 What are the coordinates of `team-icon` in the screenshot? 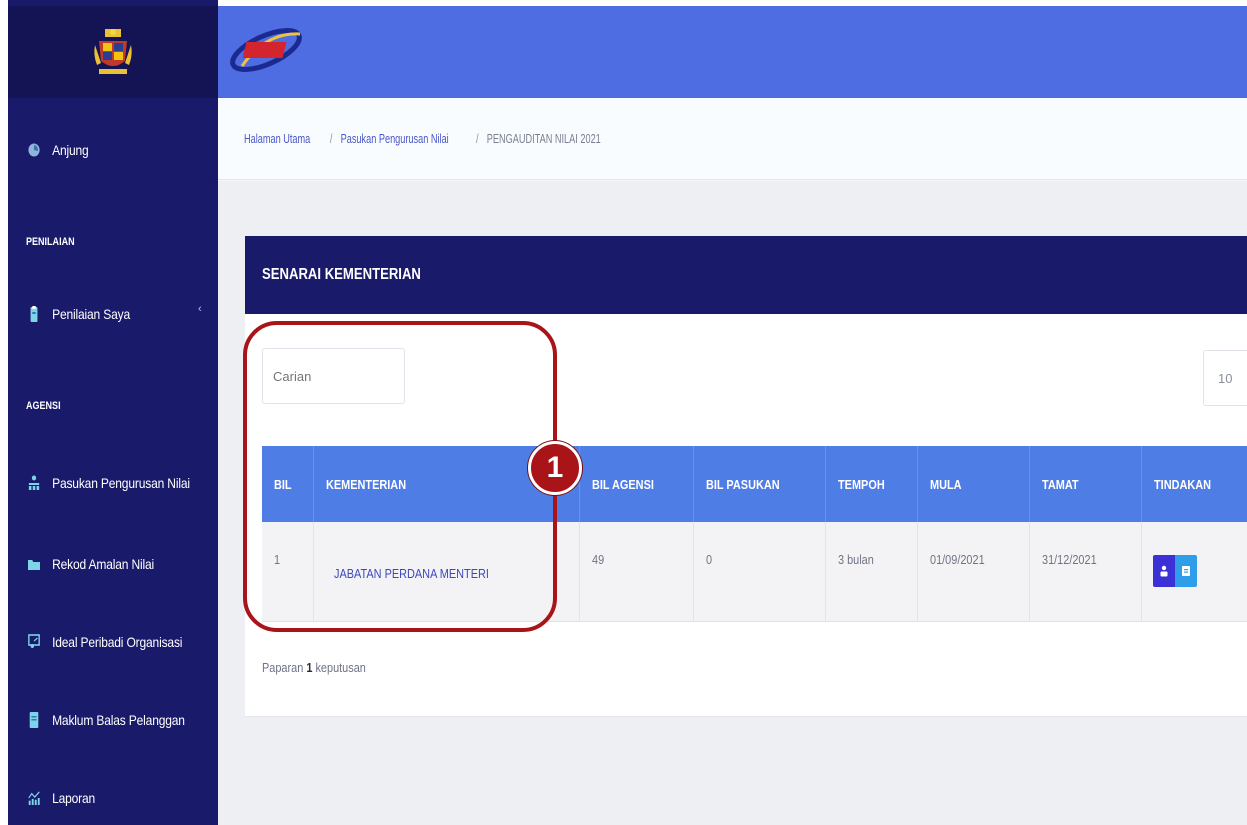 It's located at (34, 482).